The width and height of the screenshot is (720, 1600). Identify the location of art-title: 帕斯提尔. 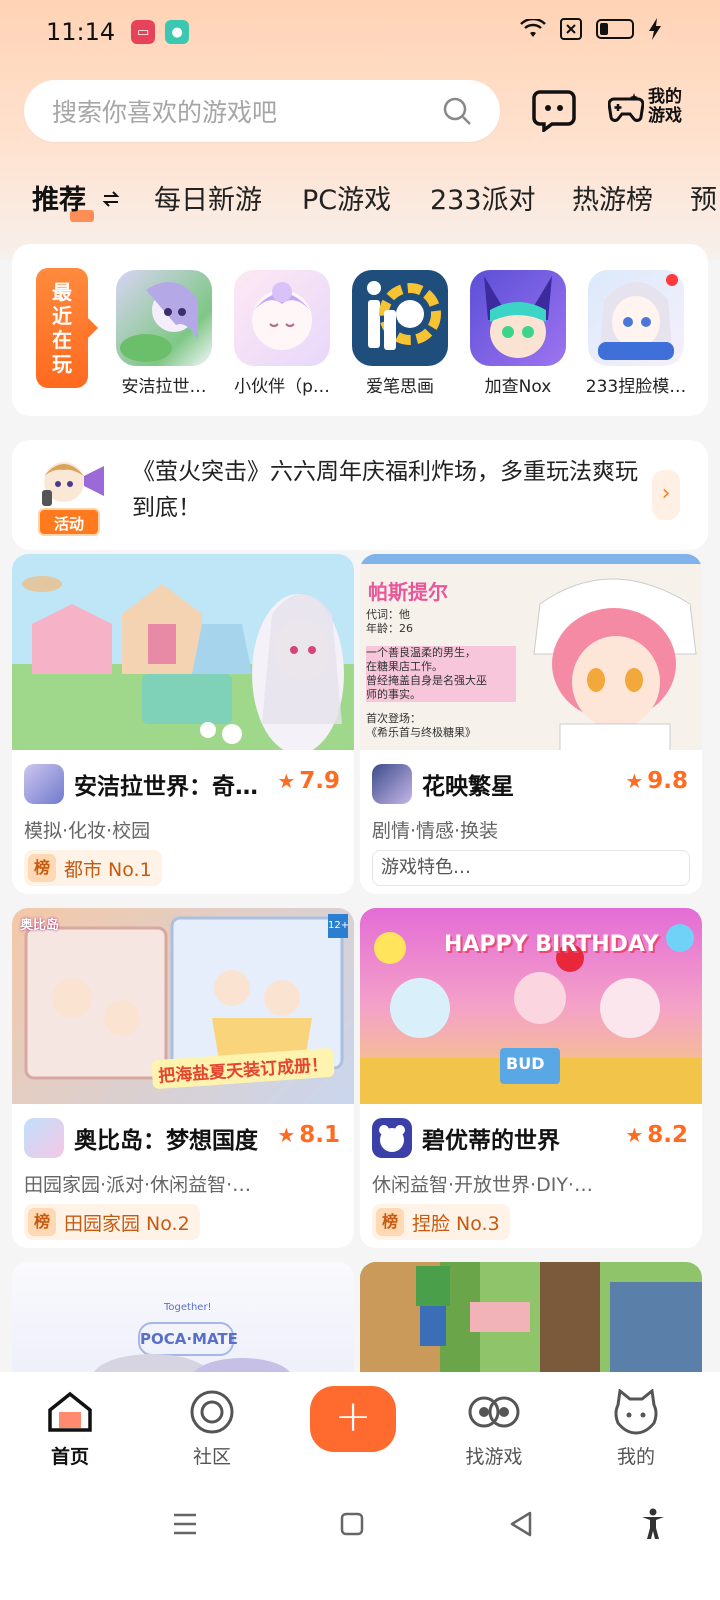
(408, 592).